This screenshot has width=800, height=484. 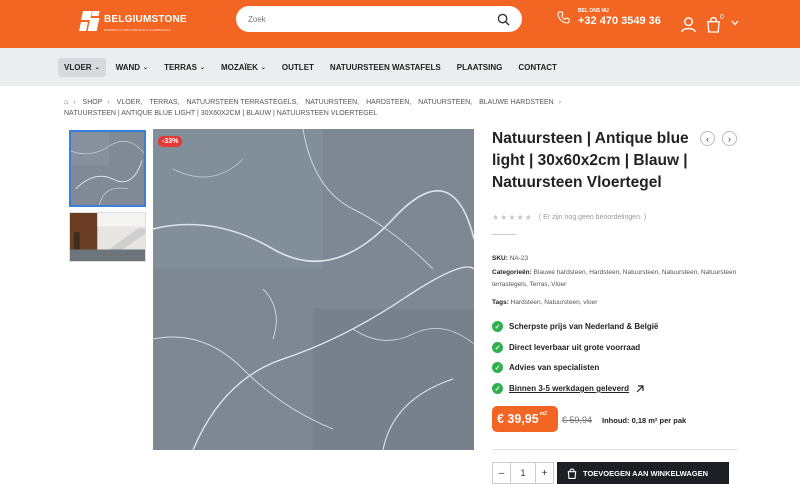 I want to click on nav-item-terras: TERRAS ⌄, so click(x=184, y=67).